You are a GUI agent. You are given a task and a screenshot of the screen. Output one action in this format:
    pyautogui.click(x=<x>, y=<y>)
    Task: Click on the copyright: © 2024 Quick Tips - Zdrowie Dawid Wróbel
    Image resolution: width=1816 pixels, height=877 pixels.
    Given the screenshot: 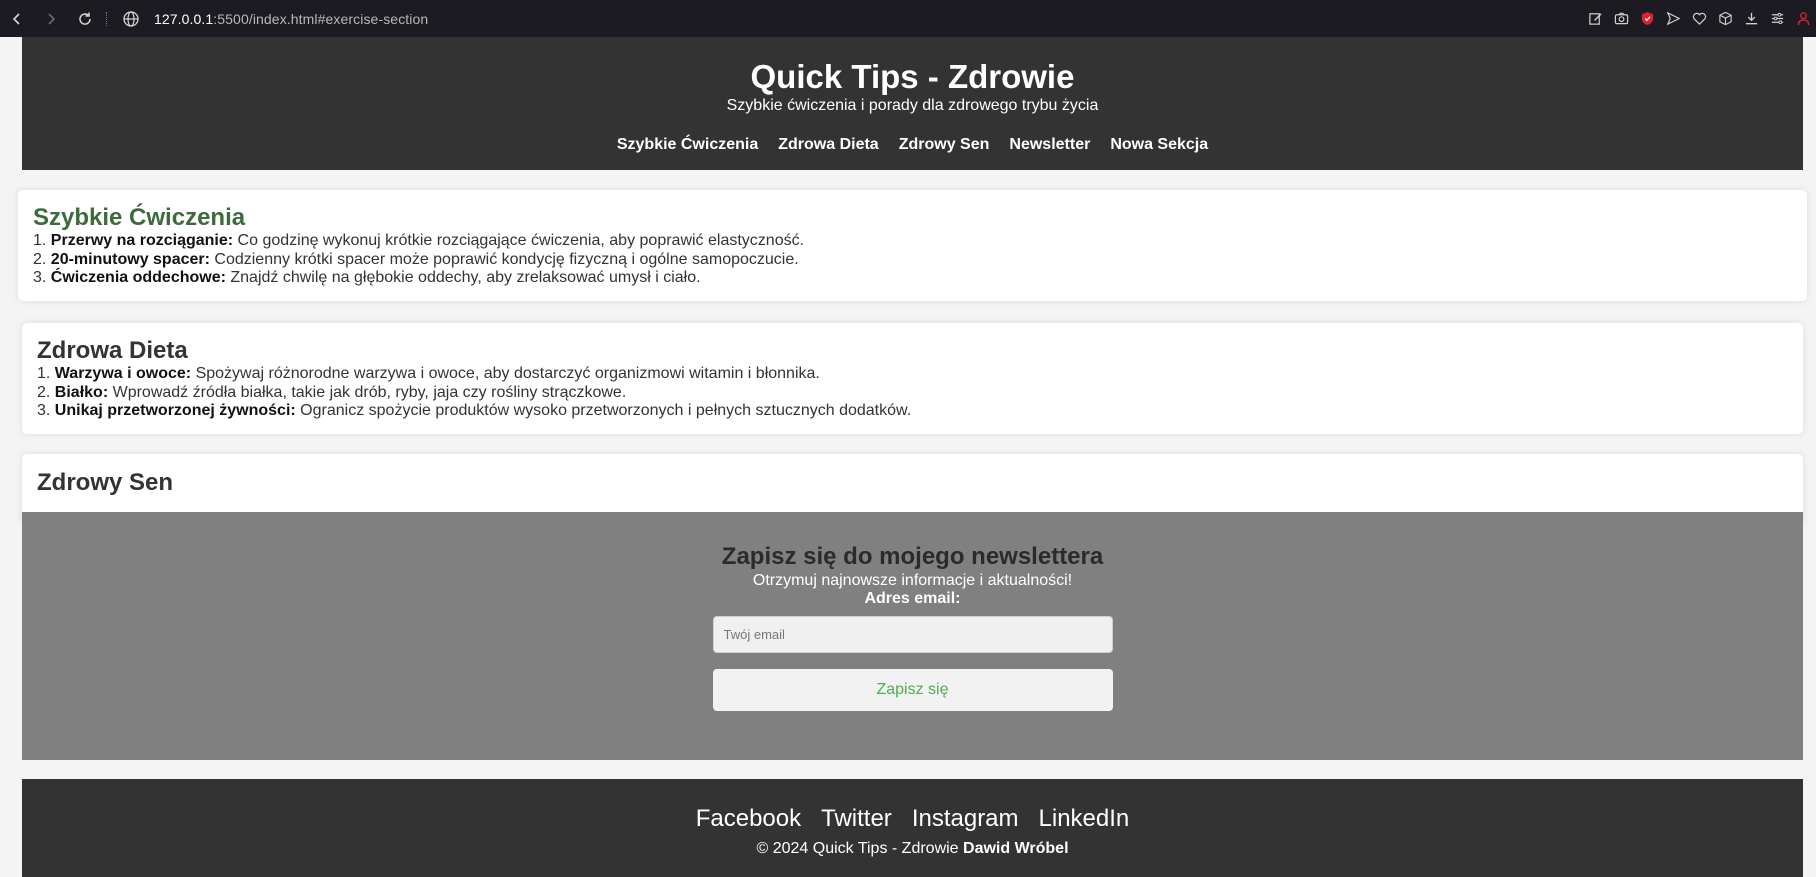 What is the action you would take?
    pyautogui.click(x=912, y=849)
    